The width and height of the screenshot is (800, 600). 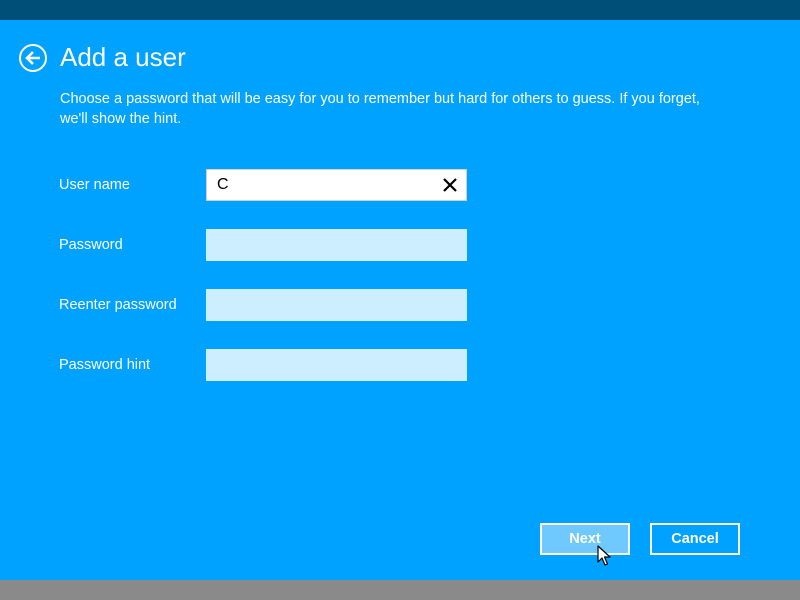 I want to click on user-name-label: User name, so click(x=94, y=185).